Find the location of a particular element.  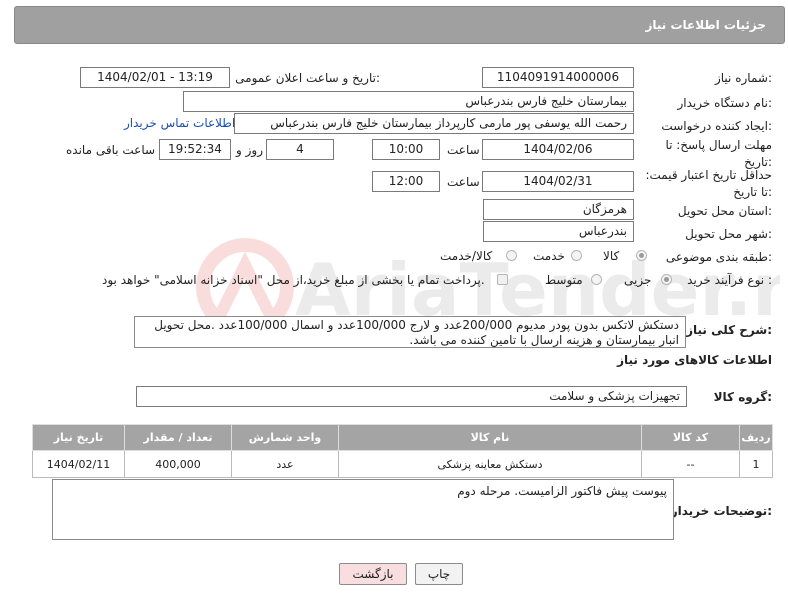

process-option-partial: جزیی is located at coordinates (638, 280).